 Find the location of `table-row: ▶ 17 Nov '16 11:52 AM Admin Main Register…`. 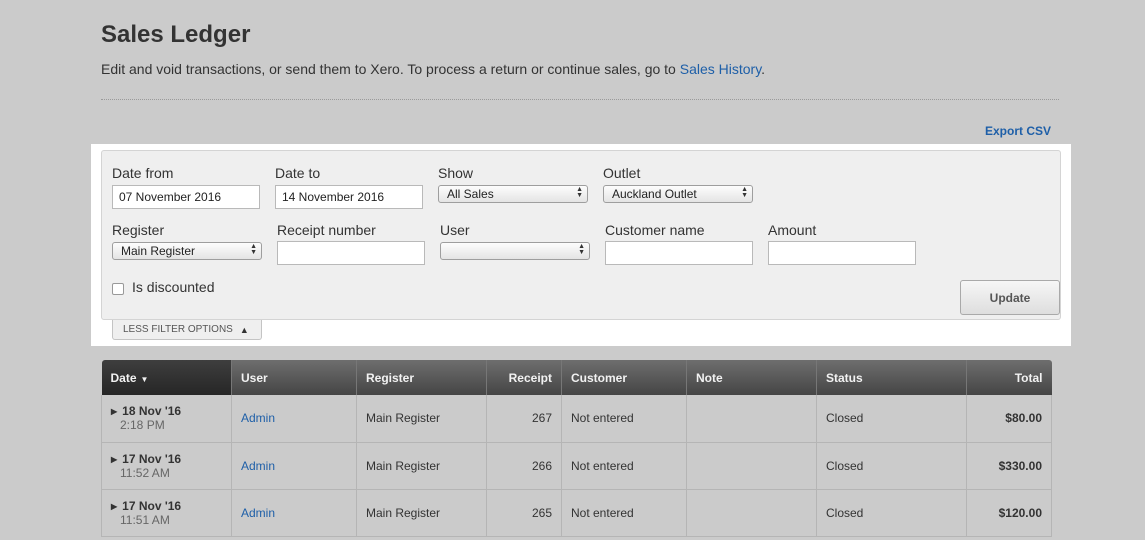

table-row: ▶ 17 Nov '16 11:52 AM Admin Main Register… is located at coordinates (576, 466).